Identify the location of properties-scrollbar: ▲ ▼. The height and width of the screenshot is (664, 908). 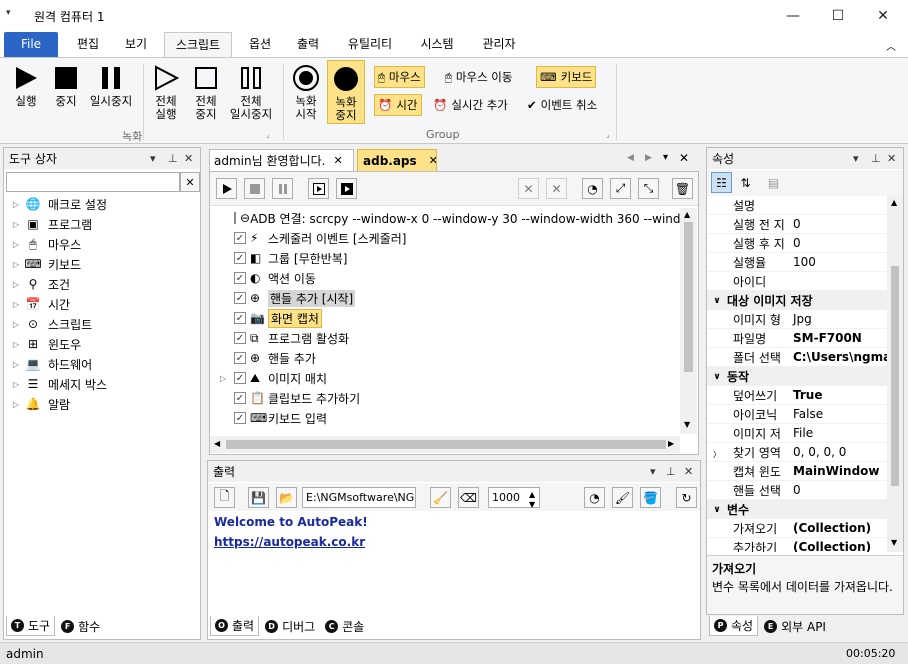
(895, 374).